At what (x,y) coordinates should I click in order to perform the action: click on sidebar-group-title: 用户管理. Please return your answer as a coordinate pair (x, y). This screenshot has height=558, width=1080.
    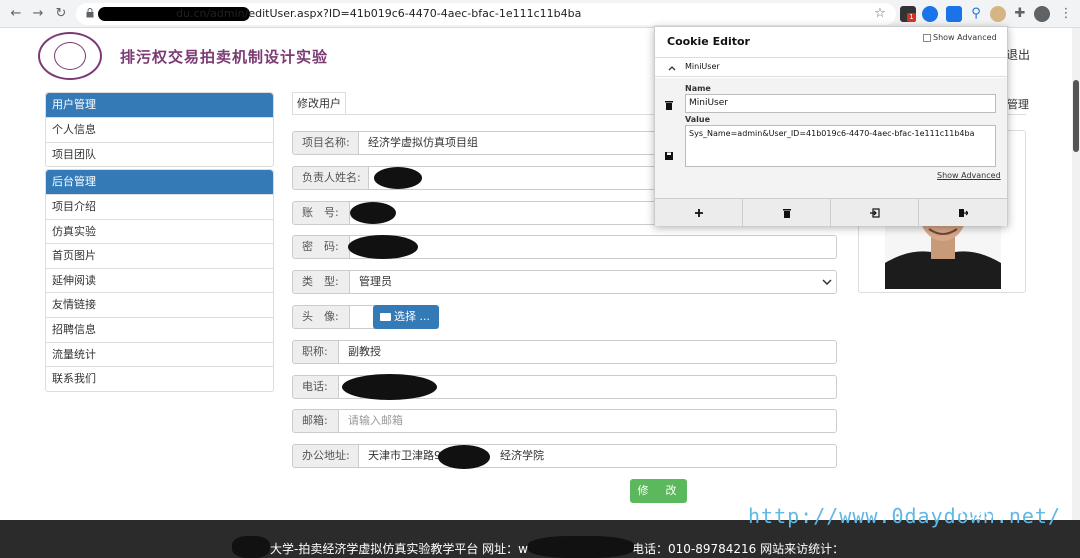
    Looking at the image, I should click on (159, 105).